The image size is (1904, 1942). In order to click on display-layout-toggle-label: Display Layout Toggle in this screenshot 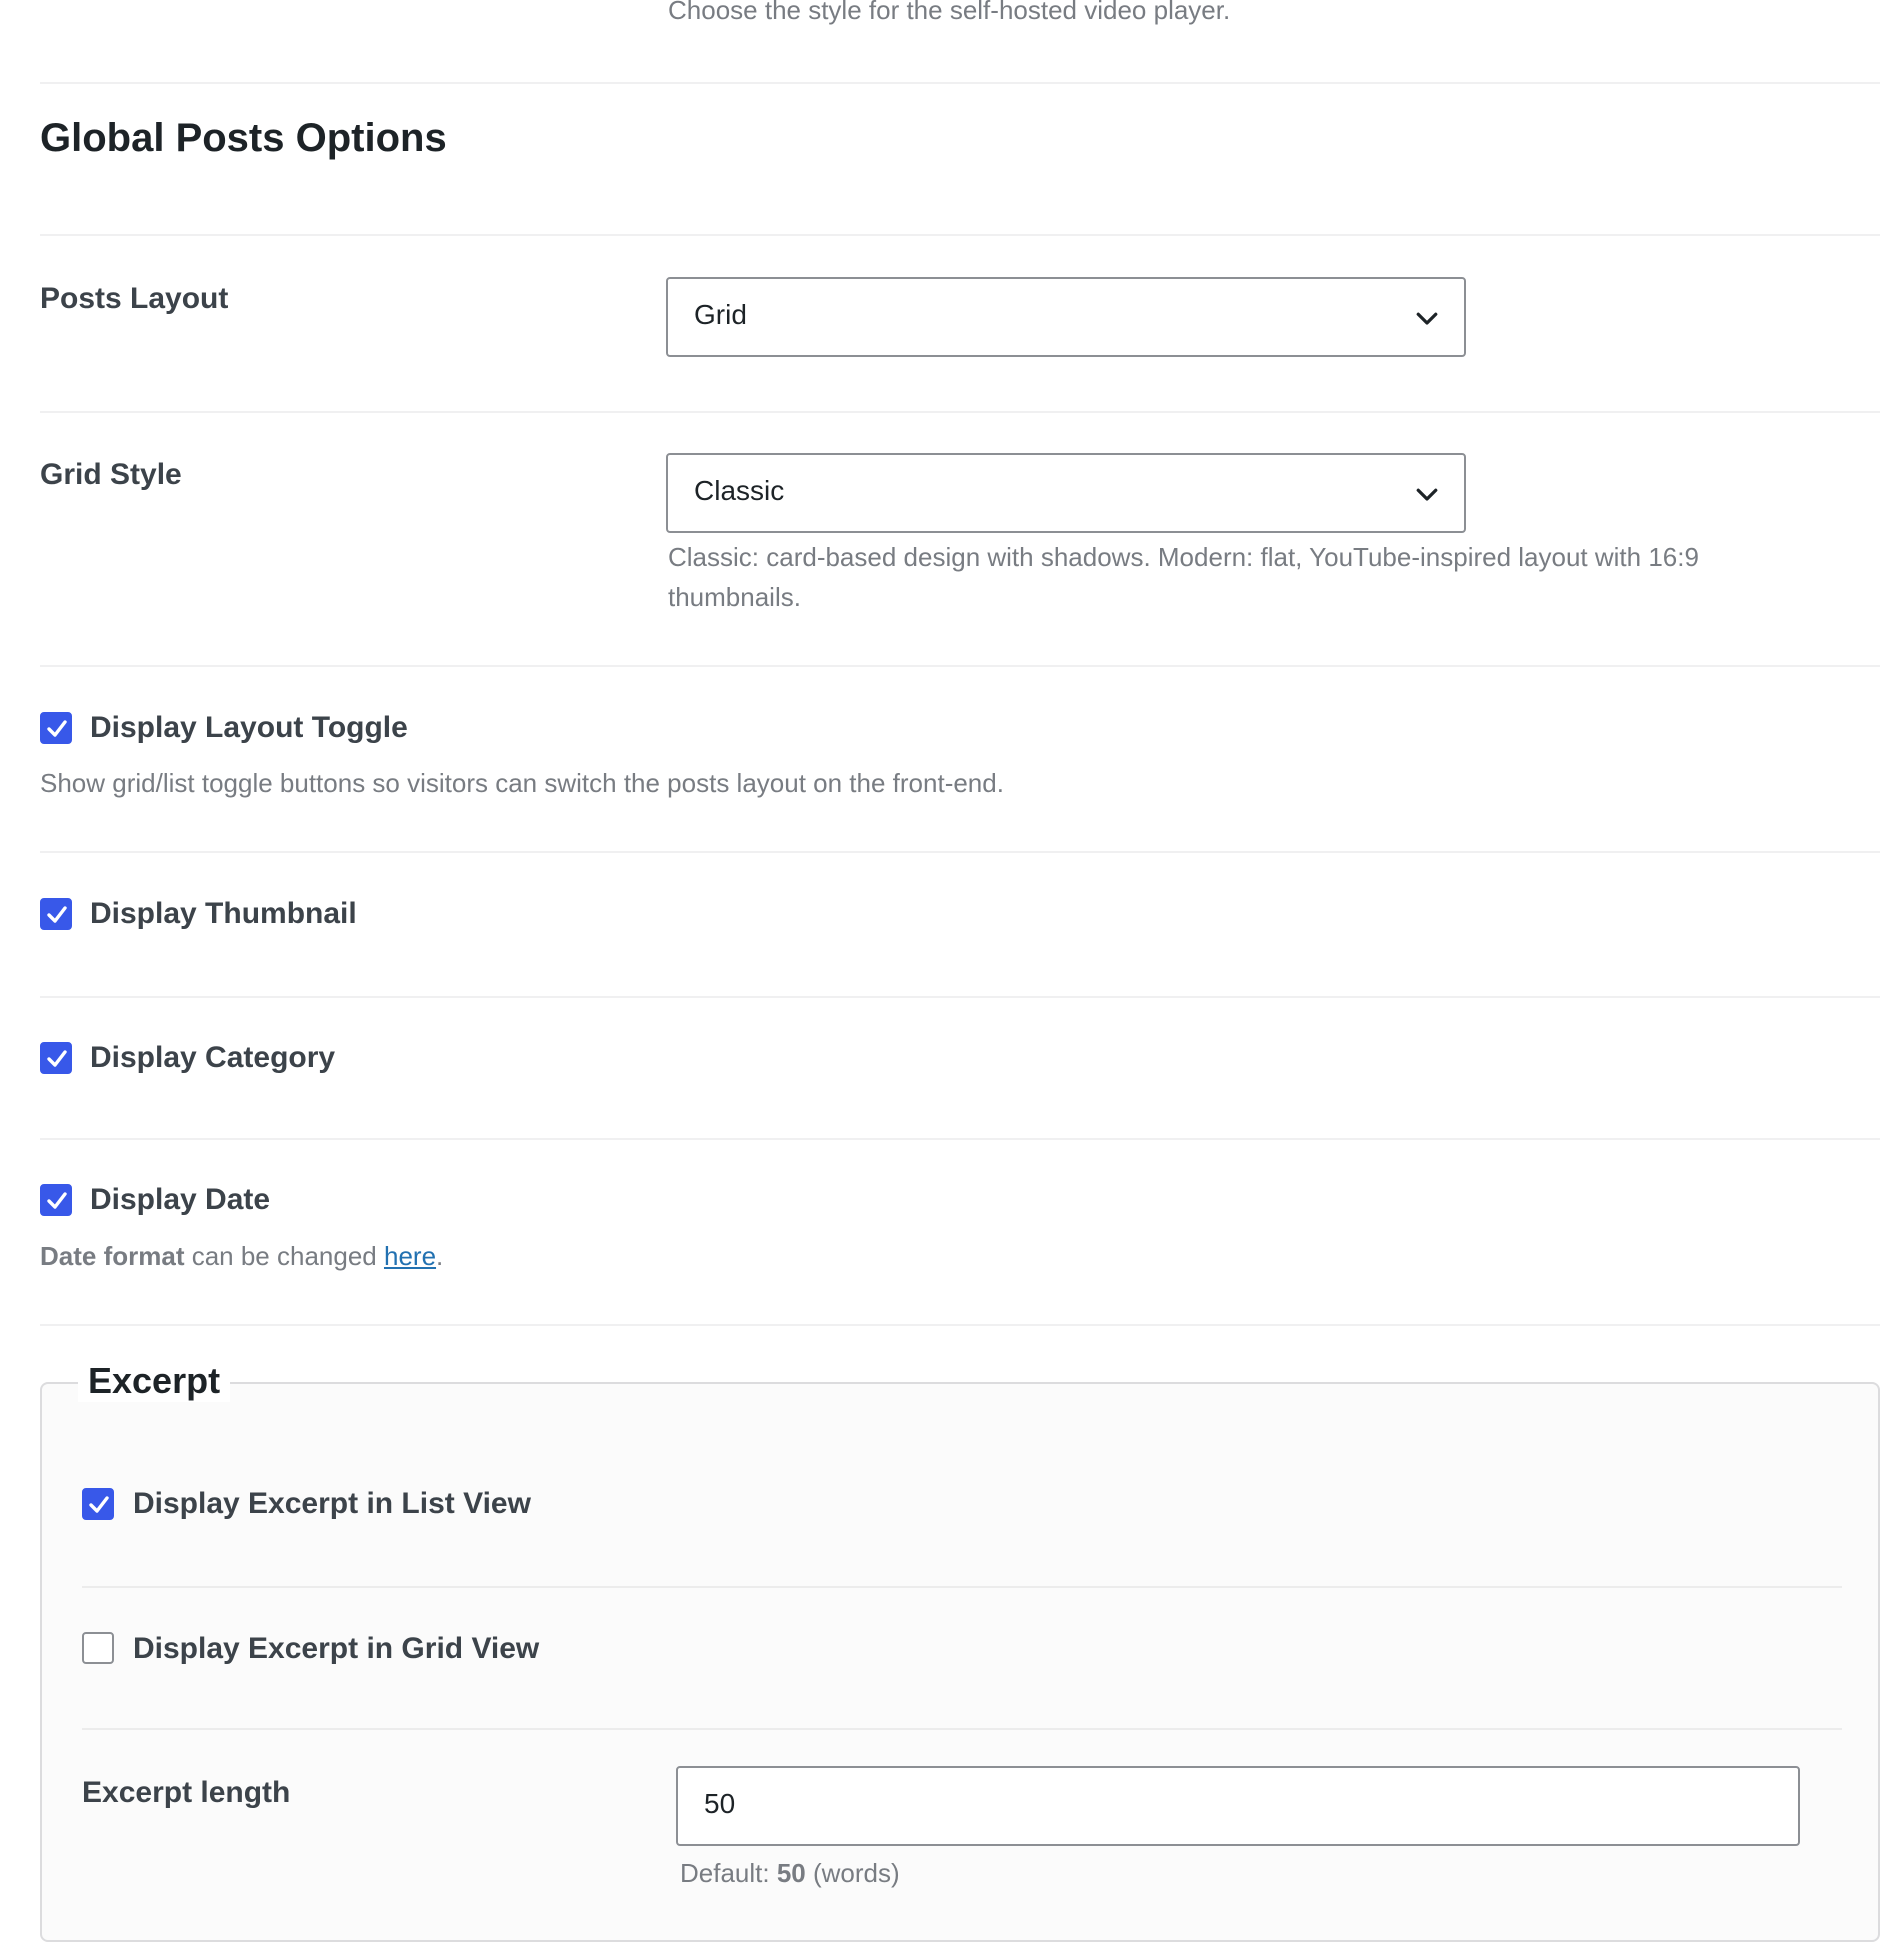, I will do `click(249, 728)`.